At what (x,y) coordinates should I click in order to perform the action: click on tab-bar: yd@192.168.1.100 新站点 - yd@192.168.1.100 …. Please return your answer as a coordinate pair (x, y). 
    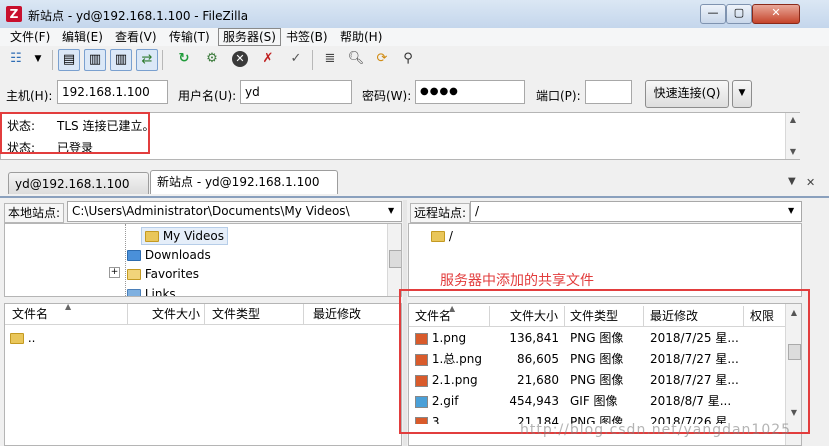
    Looking at the image, I should click on (414, 182).